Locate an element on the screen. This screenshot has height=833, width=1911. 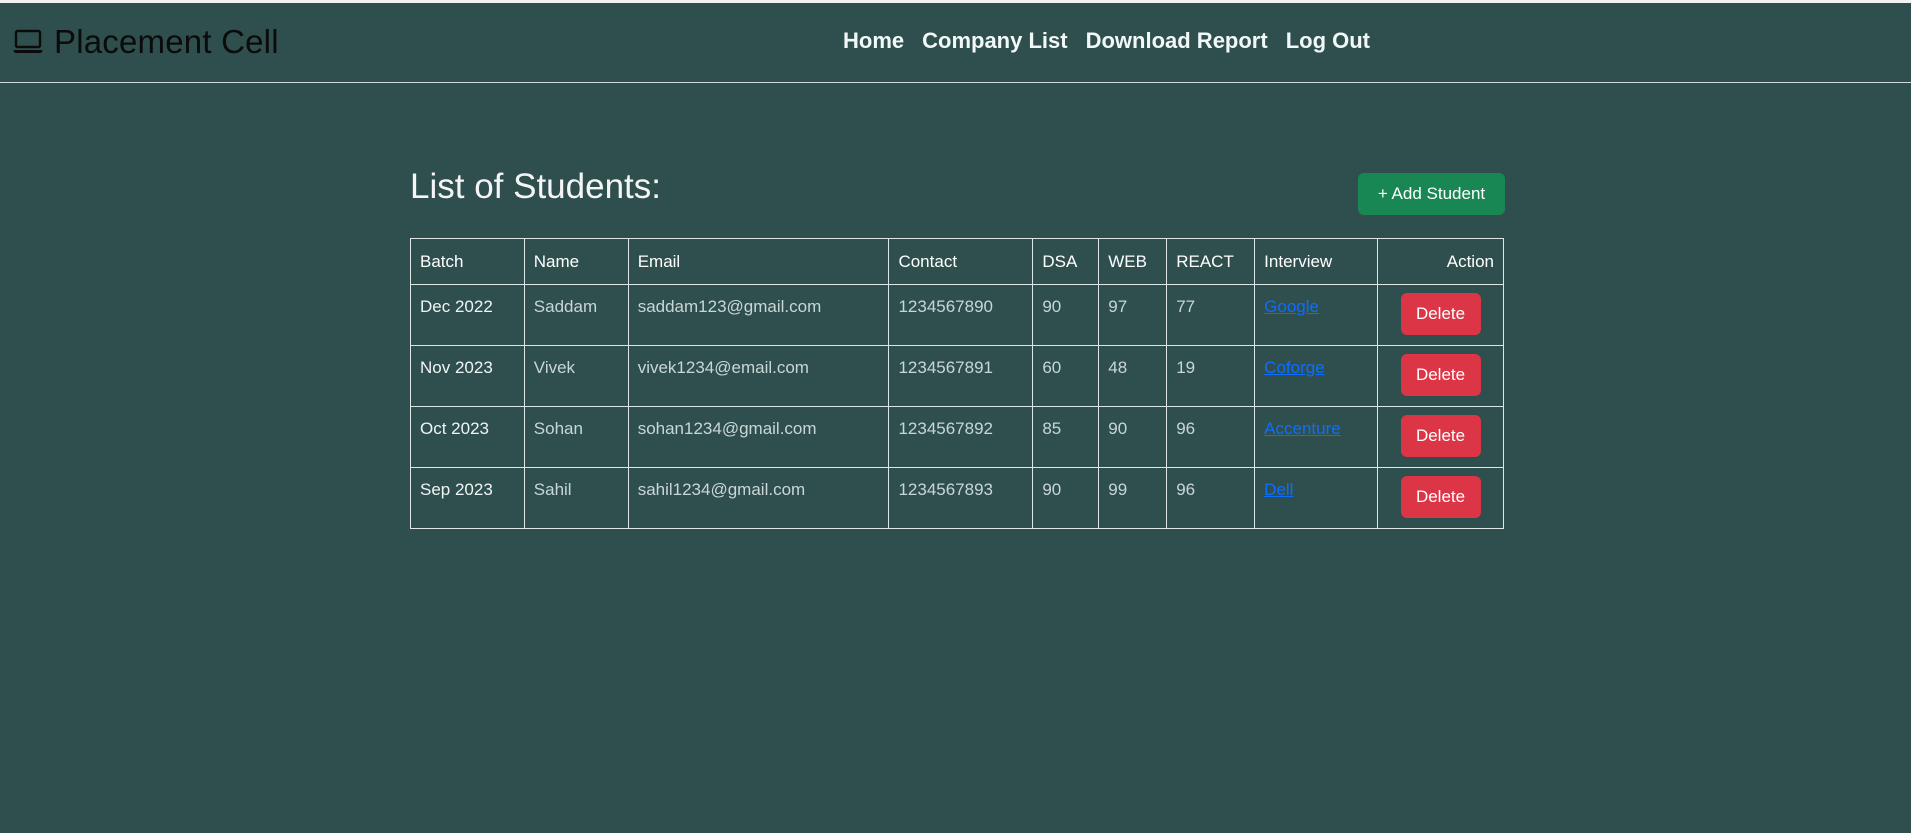
cell-react: 19 is located at coordinates (1211, 376).